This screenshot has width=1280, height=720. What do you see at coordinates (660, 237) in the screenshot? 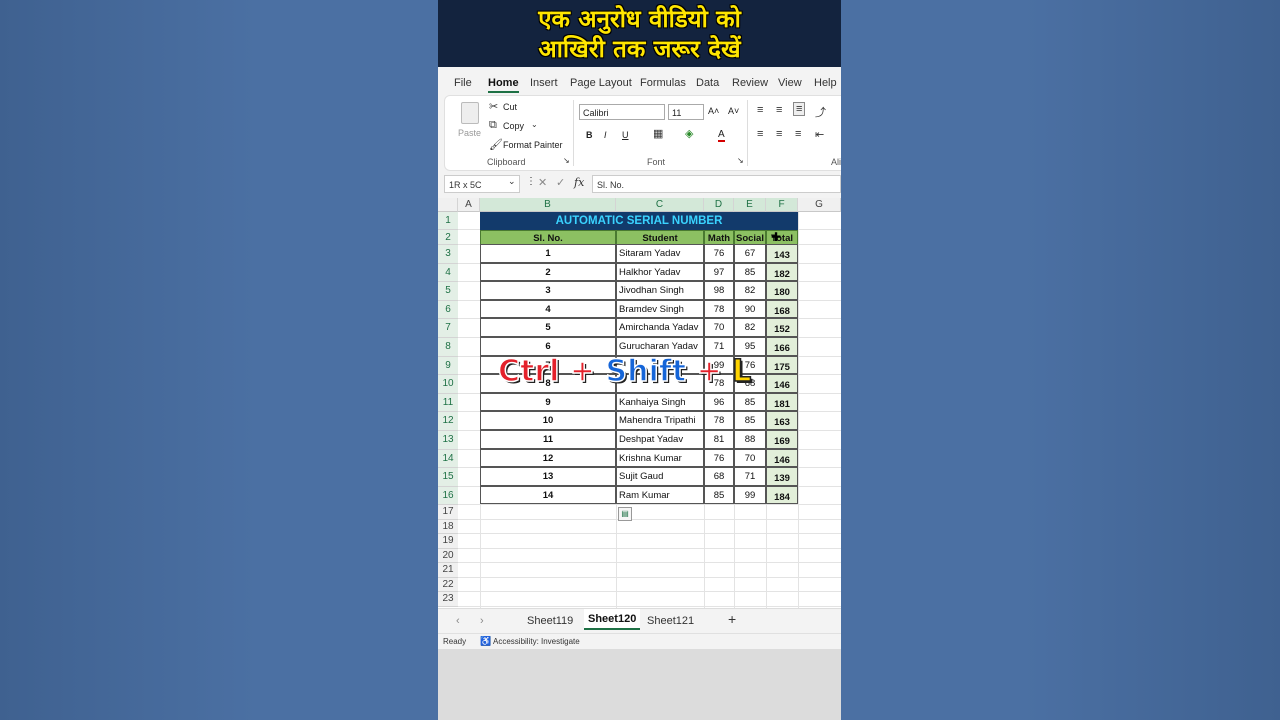
I see `header-student: Student` at bounding box center [660, 237].